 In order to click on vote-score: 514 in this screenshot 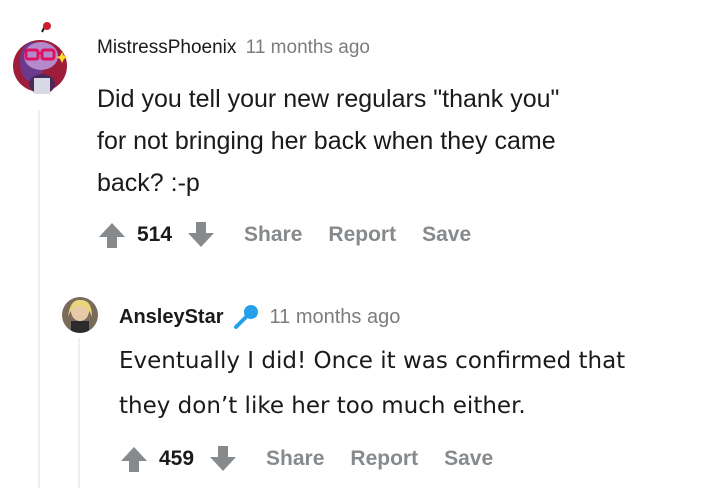, I will do `click(155, 234)`.